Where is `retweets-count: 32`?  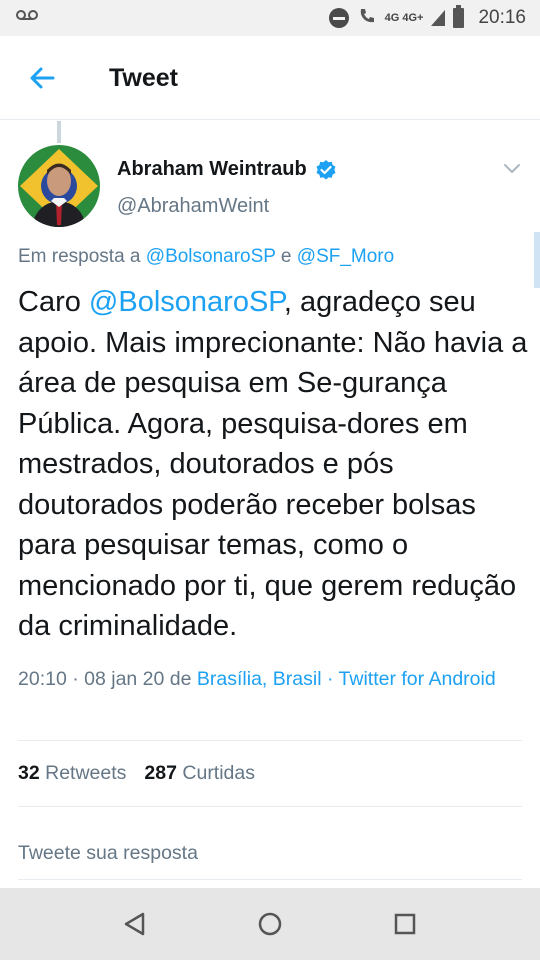
retweets-count: 32 is located at coordinates (29, 773).